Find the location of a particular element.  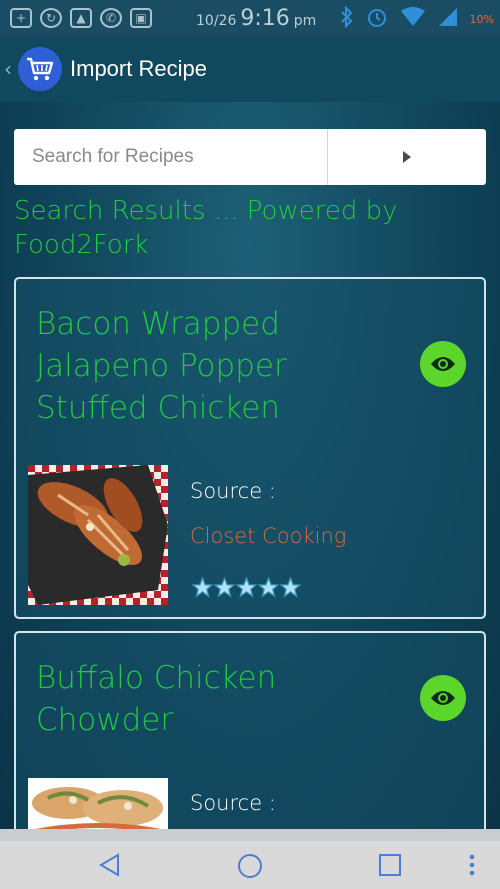

page-title: Import Recipe is located at coordinates (138, 68).